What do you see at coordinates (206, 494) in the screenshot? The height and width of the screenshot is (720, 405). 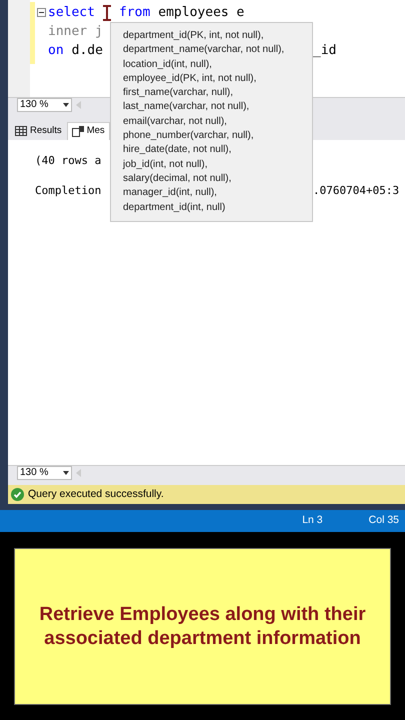 I see `status-banner: Query executed successfully.` at bounding box center [206, 494].